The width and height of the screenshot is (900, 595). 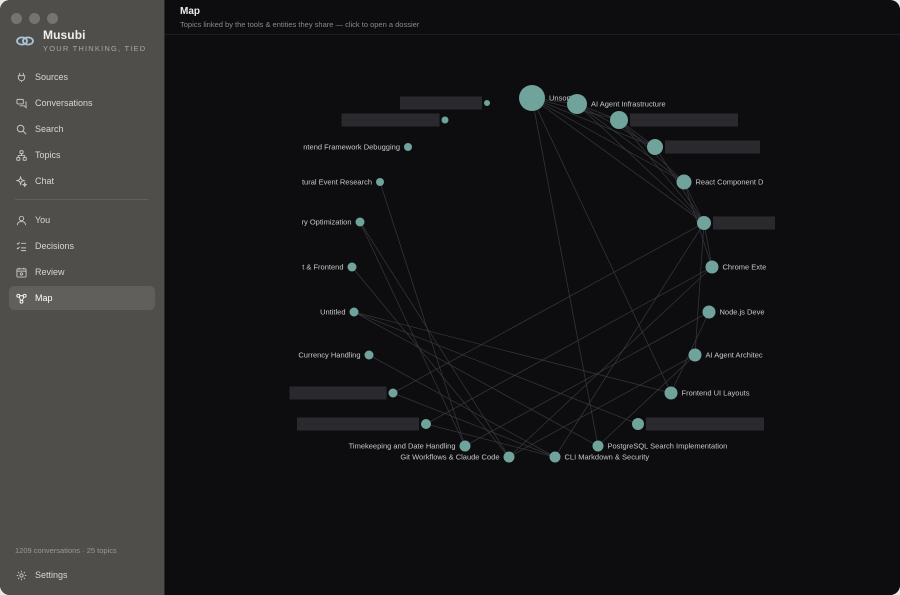 I want to click on topic-node-frontend-debug: ntend Framework Debugging, so click(x=357, y=147).